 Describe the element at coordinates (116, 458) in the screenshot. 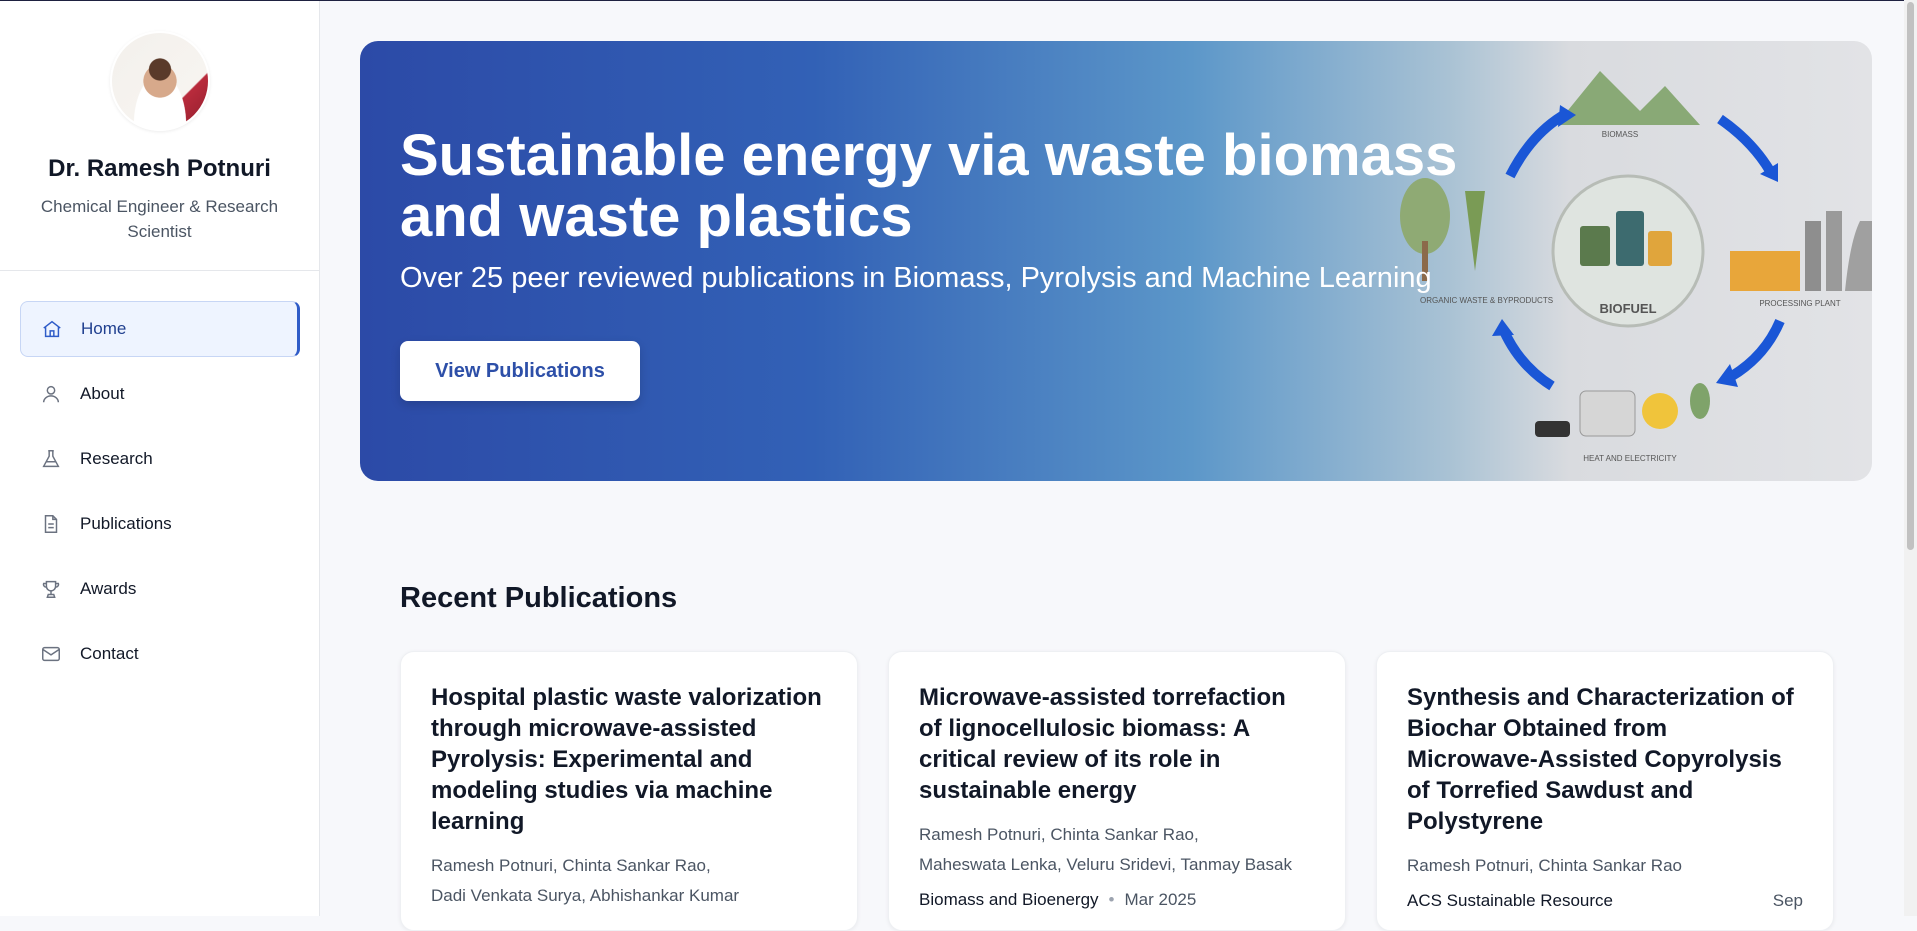

I see `sidebar-item-label: Research` at that location.